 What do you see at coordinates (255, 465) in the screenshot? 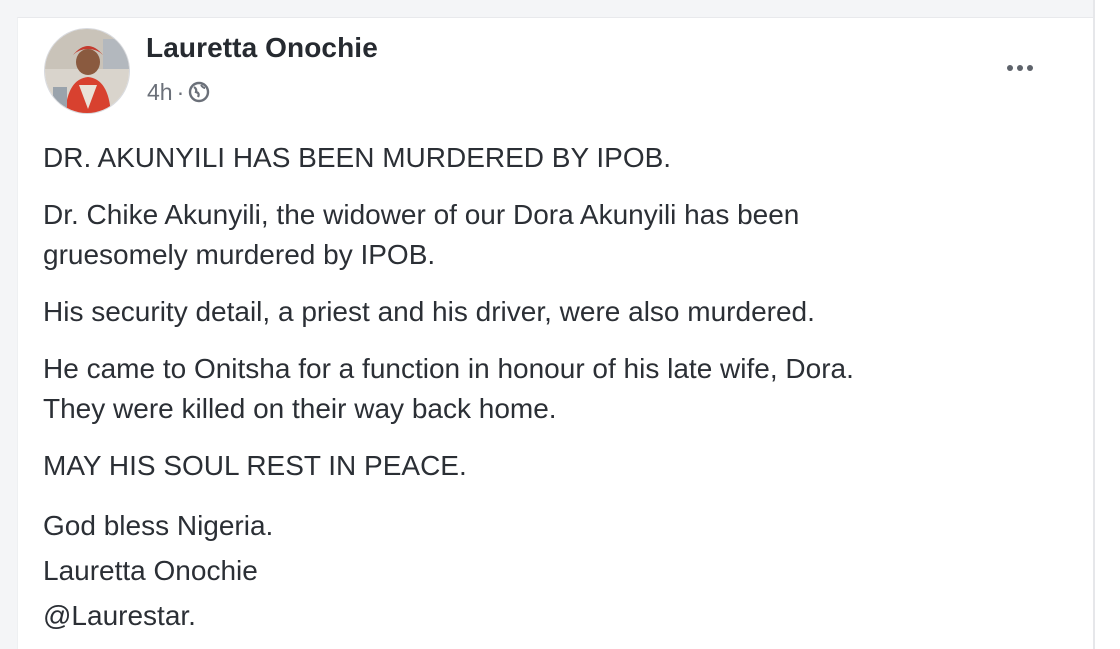
I see `post-text-line: MAY HIS SOUL REST IN PEACE.` at bounding box center [255, 465].